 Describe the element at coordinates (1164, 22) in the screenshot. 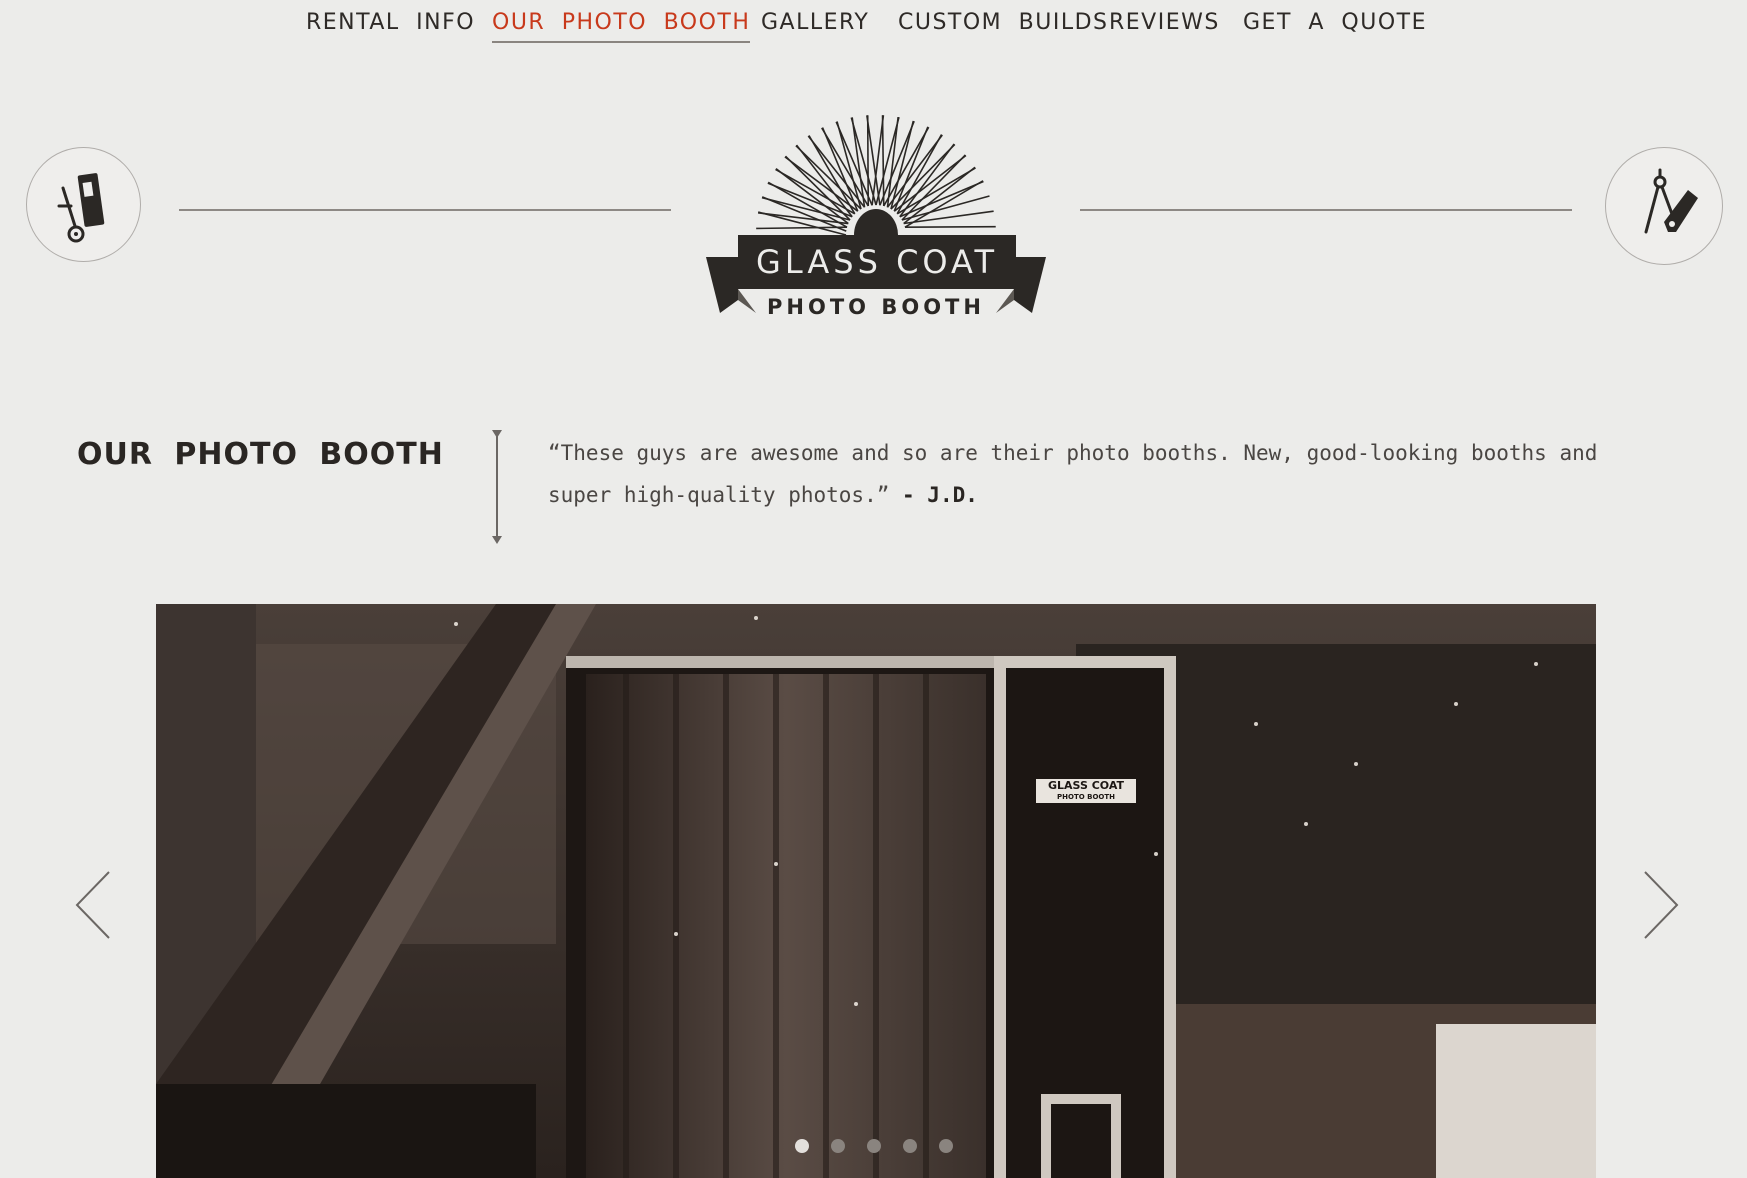

I see `nav-reviews: Reviews` at that location.